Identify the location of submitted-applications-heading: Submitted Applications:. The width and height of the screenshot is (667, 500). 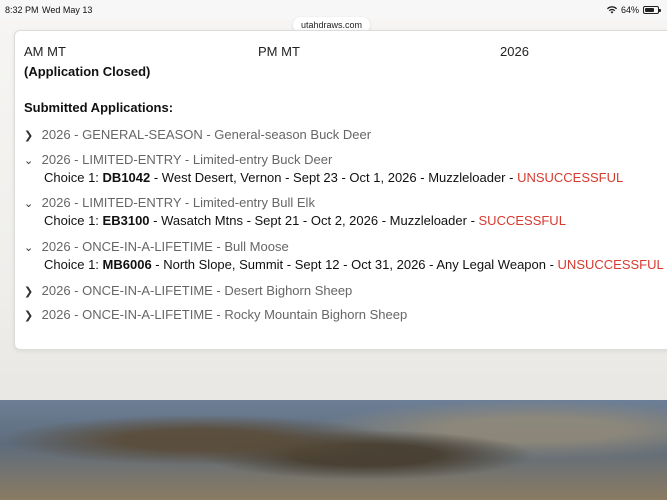
(99, 107).